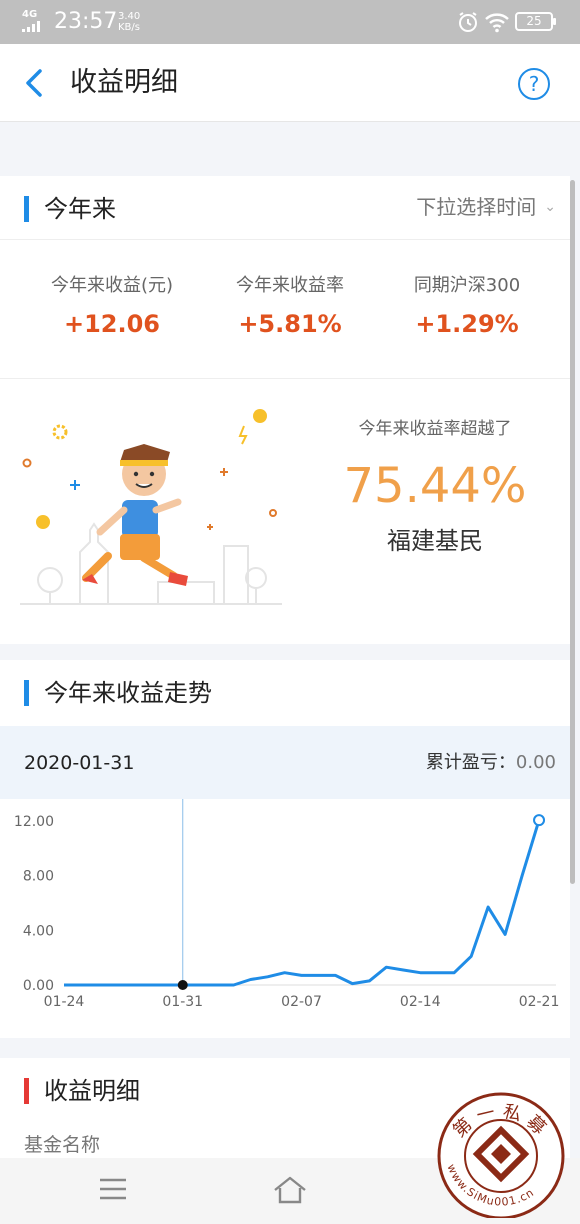 This screenshot has width=580, height=1224. I want to click on wifi-icon, so click(497, 23).